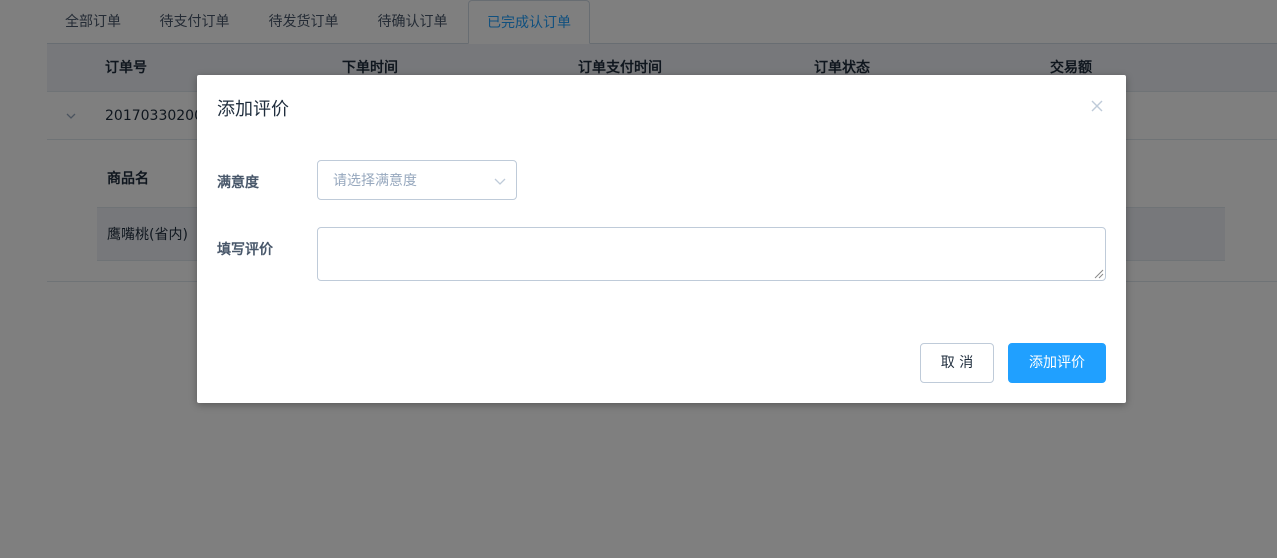 The width and height of the screenshot is (1277, 558). What do you see at coordinates (957, 363) in the screenshot?
I see `cancel-button: 取 消` at bounding box center [957, 363].